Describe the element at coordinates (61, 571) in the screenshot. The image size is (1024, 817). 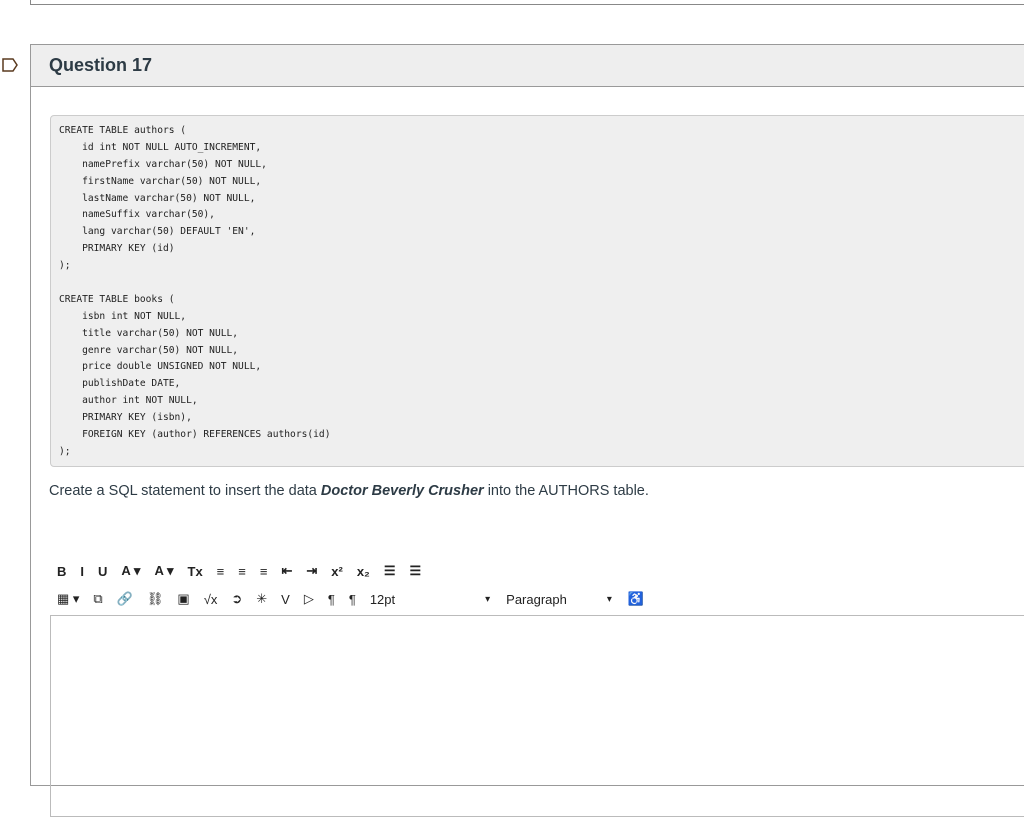
I see `bold-button: B` at that location.